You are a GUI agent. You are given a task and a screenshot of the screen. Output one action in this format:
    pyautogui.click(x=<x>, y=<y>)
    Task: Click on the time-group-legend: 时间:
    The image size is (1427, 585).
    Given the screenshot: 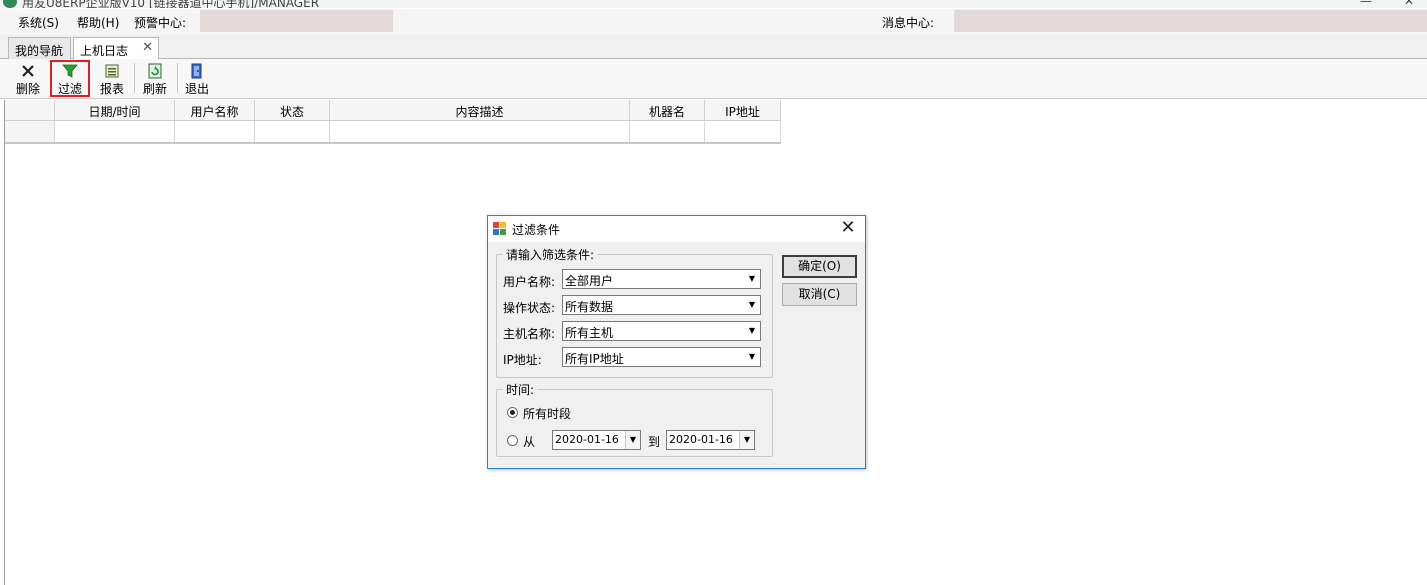 What is the action you would take?
    pyautogui.click(x=520, y=389)
    